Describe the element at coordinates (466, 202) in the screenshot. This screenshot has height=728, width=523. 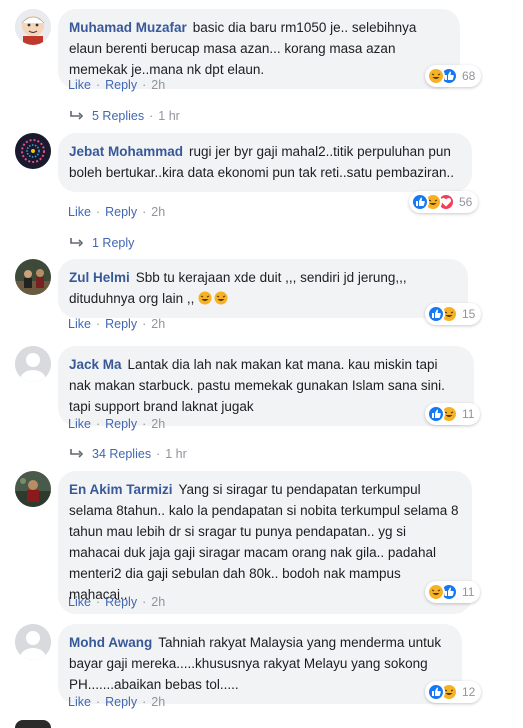
I see `reaction-count: 56` at that location.